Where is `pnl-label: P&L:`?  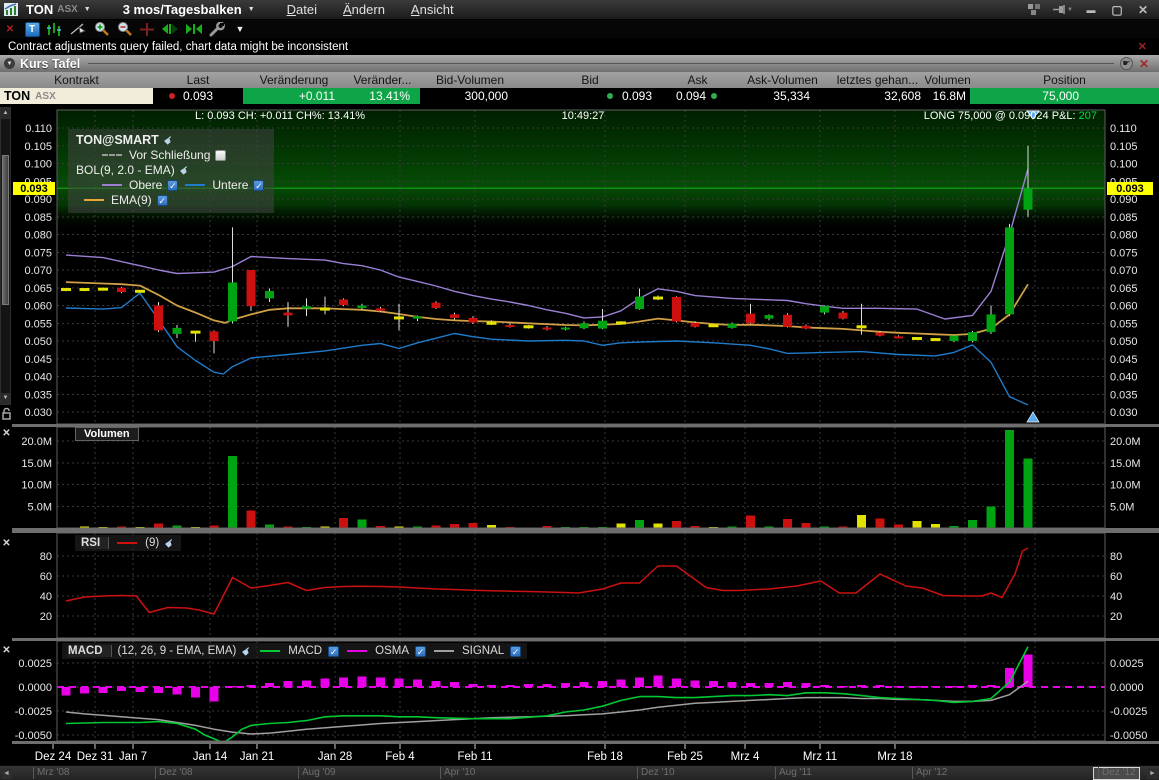 pnl-label: P&L: is located at coordinates (1063, 116).